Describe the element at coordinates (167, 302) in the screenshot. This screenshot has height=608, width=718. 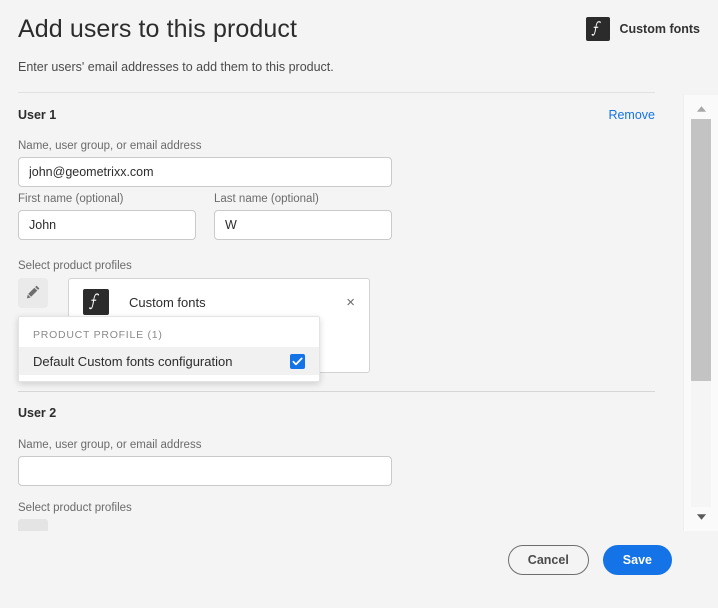
I see `chip-label: Custom fonts` at that location.